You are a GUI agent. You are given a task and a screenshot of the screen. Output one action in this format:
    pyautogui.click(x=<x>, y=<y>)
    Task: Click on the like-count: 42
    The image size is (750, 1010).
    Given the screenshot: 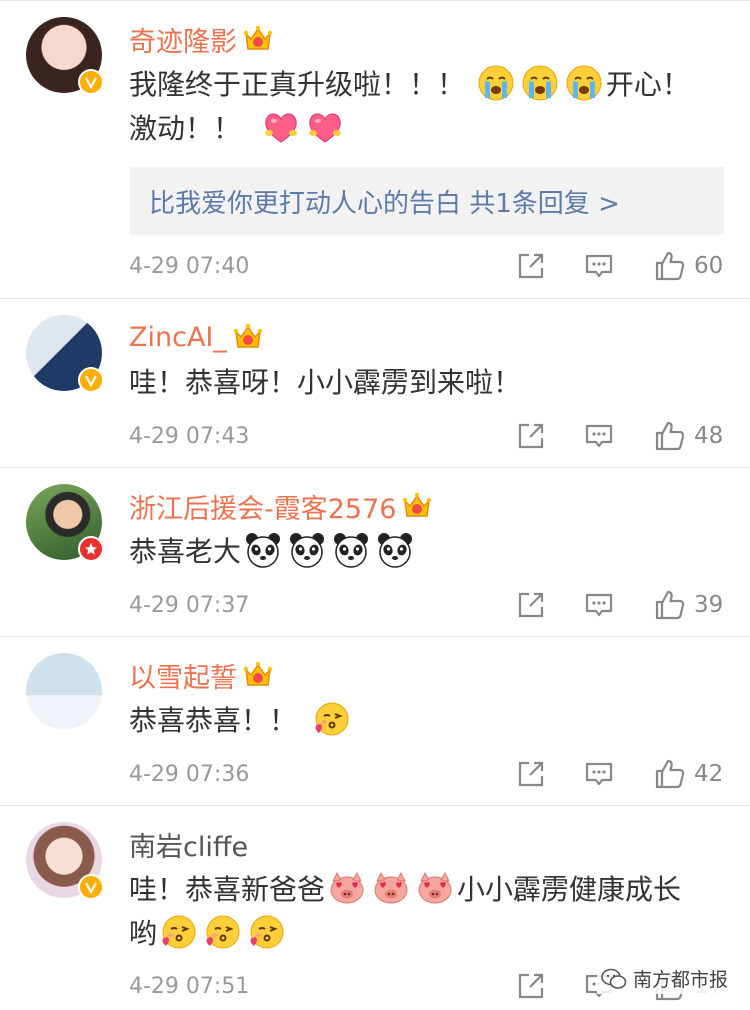 What is the action you would take?
    pyautogui.click(x=709, y=774)
    